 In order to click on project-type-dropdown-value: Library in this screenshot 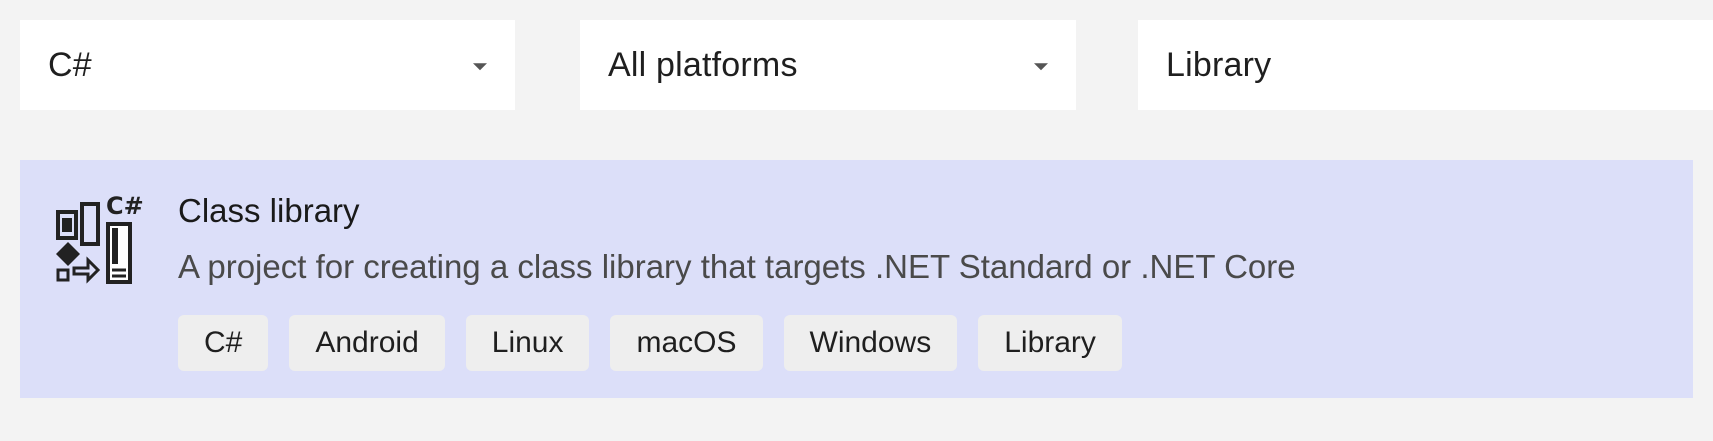, I will do `click(1219, 64)`.